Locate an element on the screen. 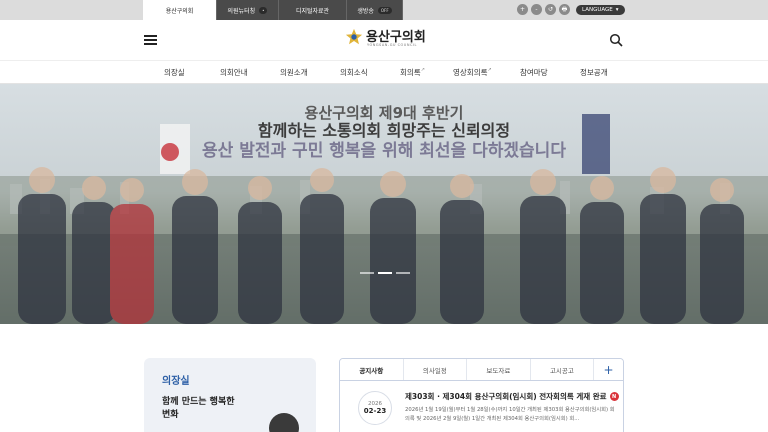 This screenshot has width=768, height=432. site-tab-label: 용산구의회 is located at coordinates (179, 11).